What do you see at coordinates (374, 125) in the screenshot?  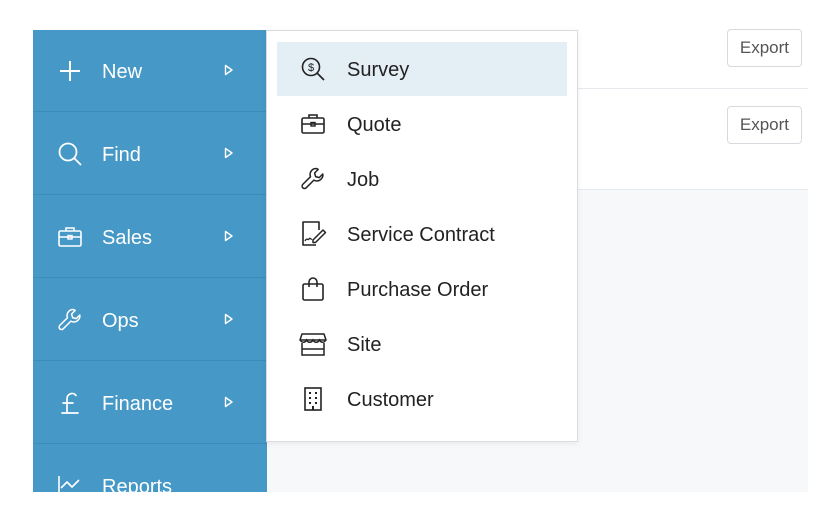 I see `menu-item-label: Quote` at bounding box center [374, 125].